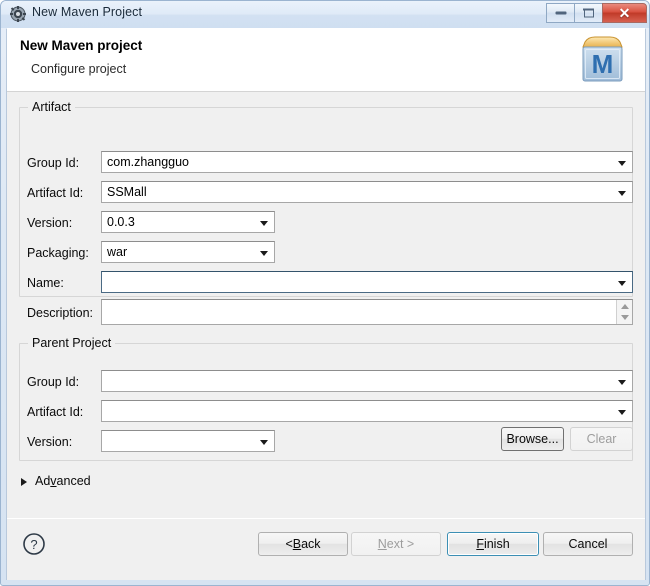  Describe the element at coordinates (367, 162) in the screenshot. I see `artifact-group-id-input: com.zhangguo` at that location.